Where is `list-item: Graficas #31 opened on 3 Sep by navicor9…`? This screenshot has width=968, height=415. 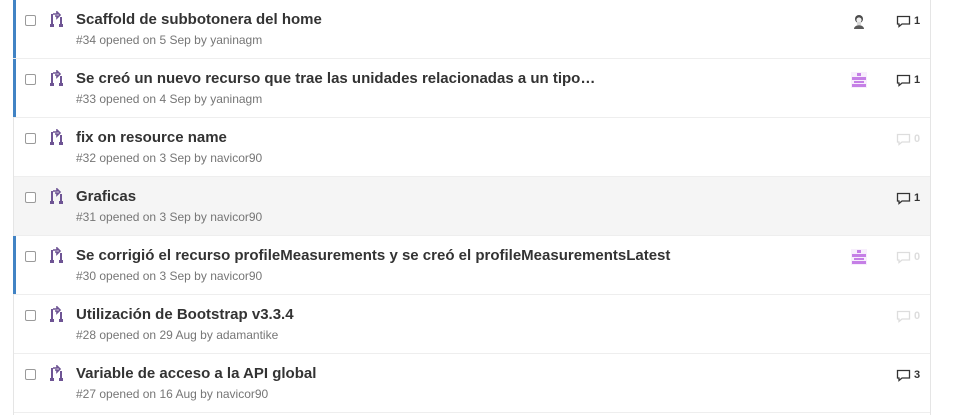 list-item: Graficas #31 opened on 3 Sep by navicor9… is located at coordinates (472, 206).